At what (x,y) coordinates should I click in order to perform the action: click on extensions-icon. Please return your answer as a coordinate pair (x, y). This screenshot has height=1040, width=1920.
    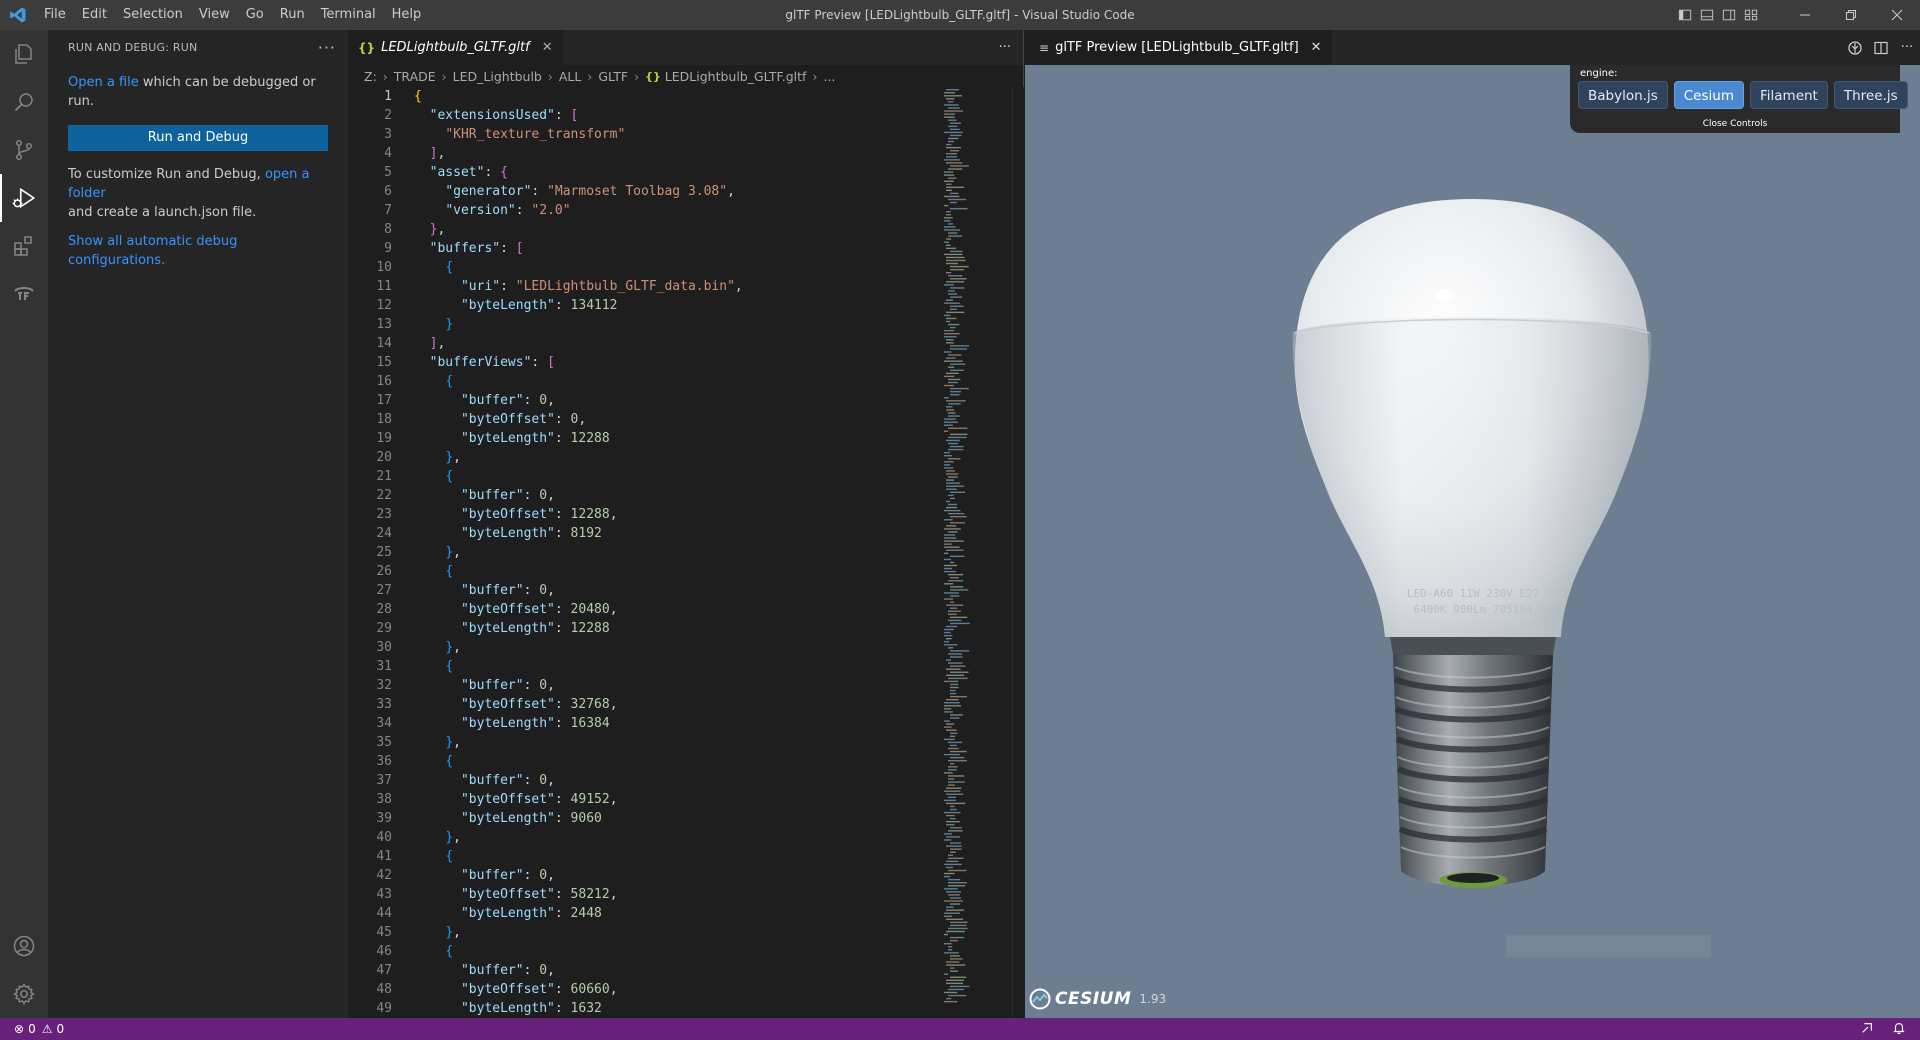
    Looking at the image, I should click on (24, 246).